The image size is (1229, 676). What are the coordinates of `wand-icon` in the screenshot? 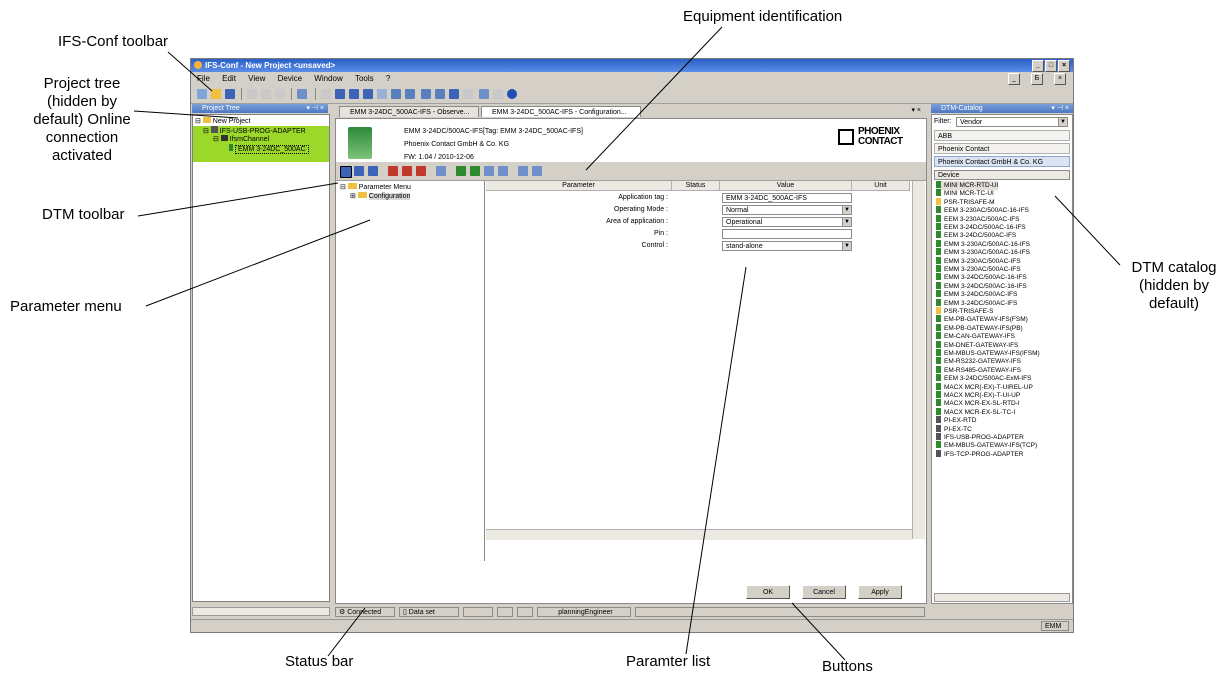 It's located at (454, 94).